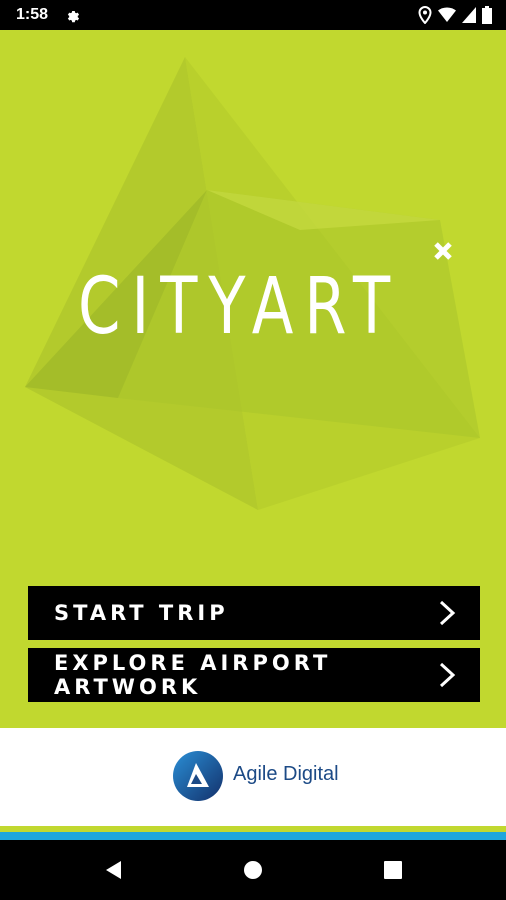  I want to click on status-bar: 1:58, so click(253, 15).